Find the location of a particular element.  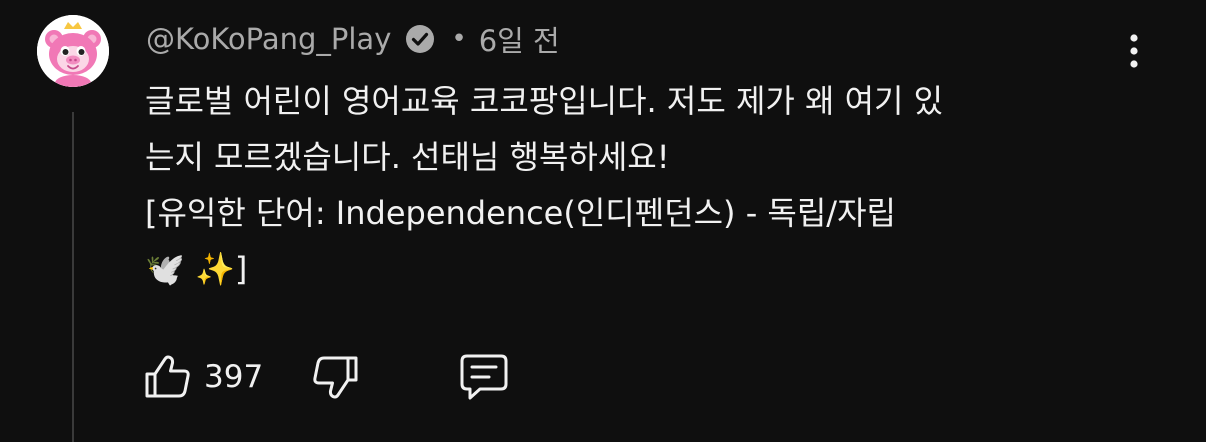

comment-actions: 397 is located at coordinates (344, 377).